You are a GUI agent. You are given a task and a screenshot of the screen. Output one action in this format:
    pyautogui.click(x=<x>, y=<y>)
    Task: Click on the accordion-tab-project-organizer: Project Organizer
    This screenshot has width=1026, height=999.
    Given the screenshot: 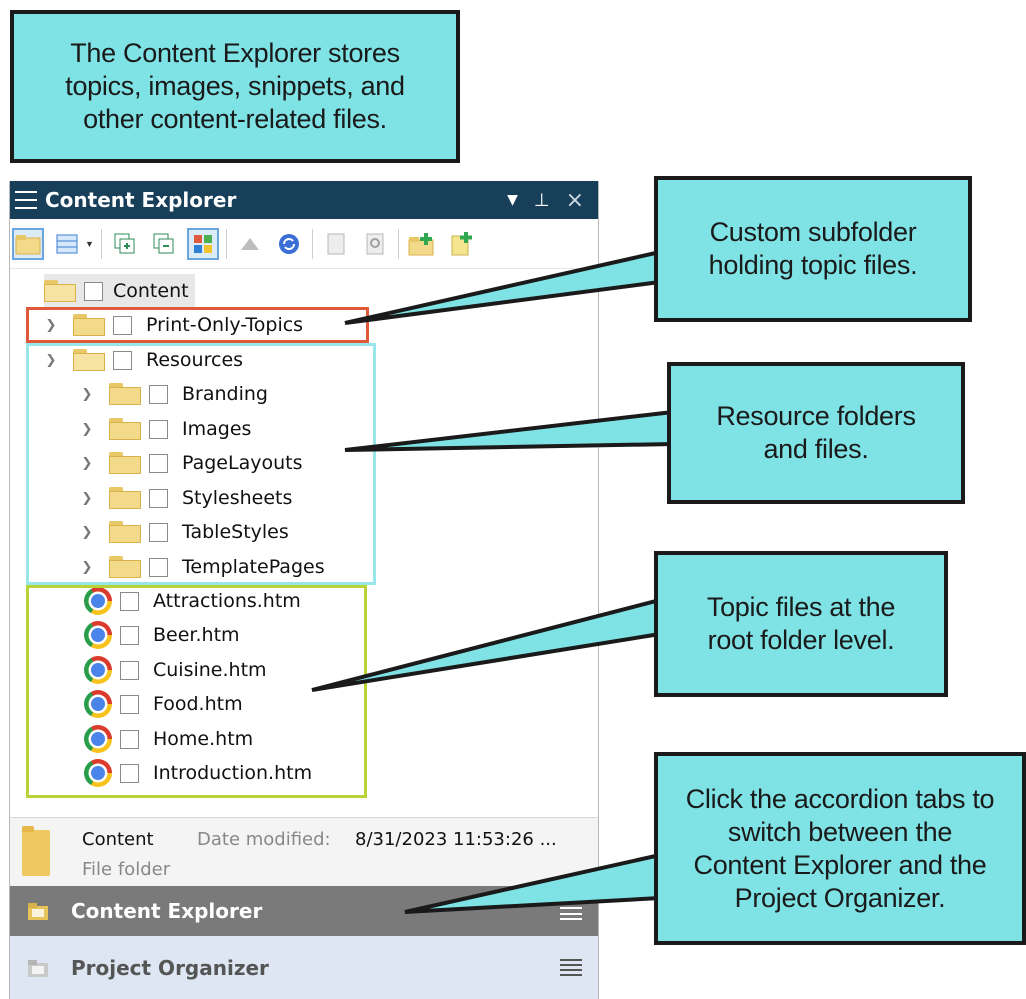 What is the action you would take?
    pyautogui.click(x=304, y=967)
    